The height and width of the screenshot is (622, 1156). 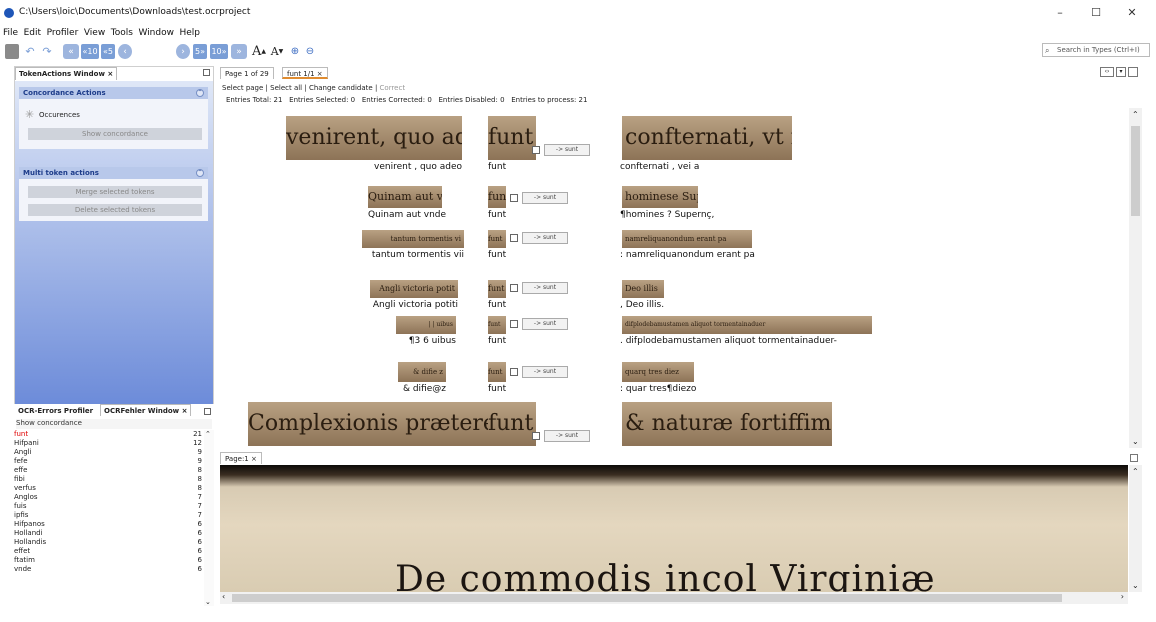 What do you see at coordinates (125, 51) in the screenshot?
I see `prev-page-icon: ‹` at bounding box center [125, 51].